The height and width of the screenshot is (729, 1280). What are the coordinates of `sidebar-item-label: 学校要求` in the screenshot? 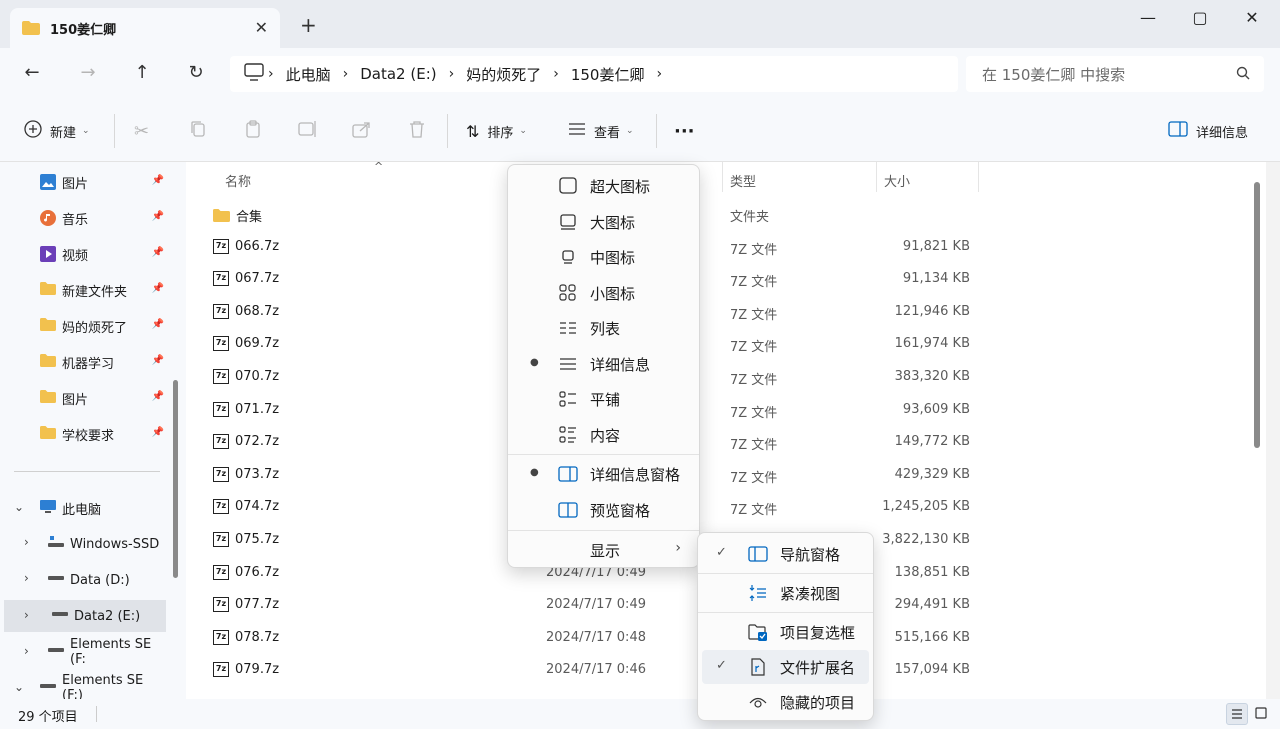 It's located at (88, 436).